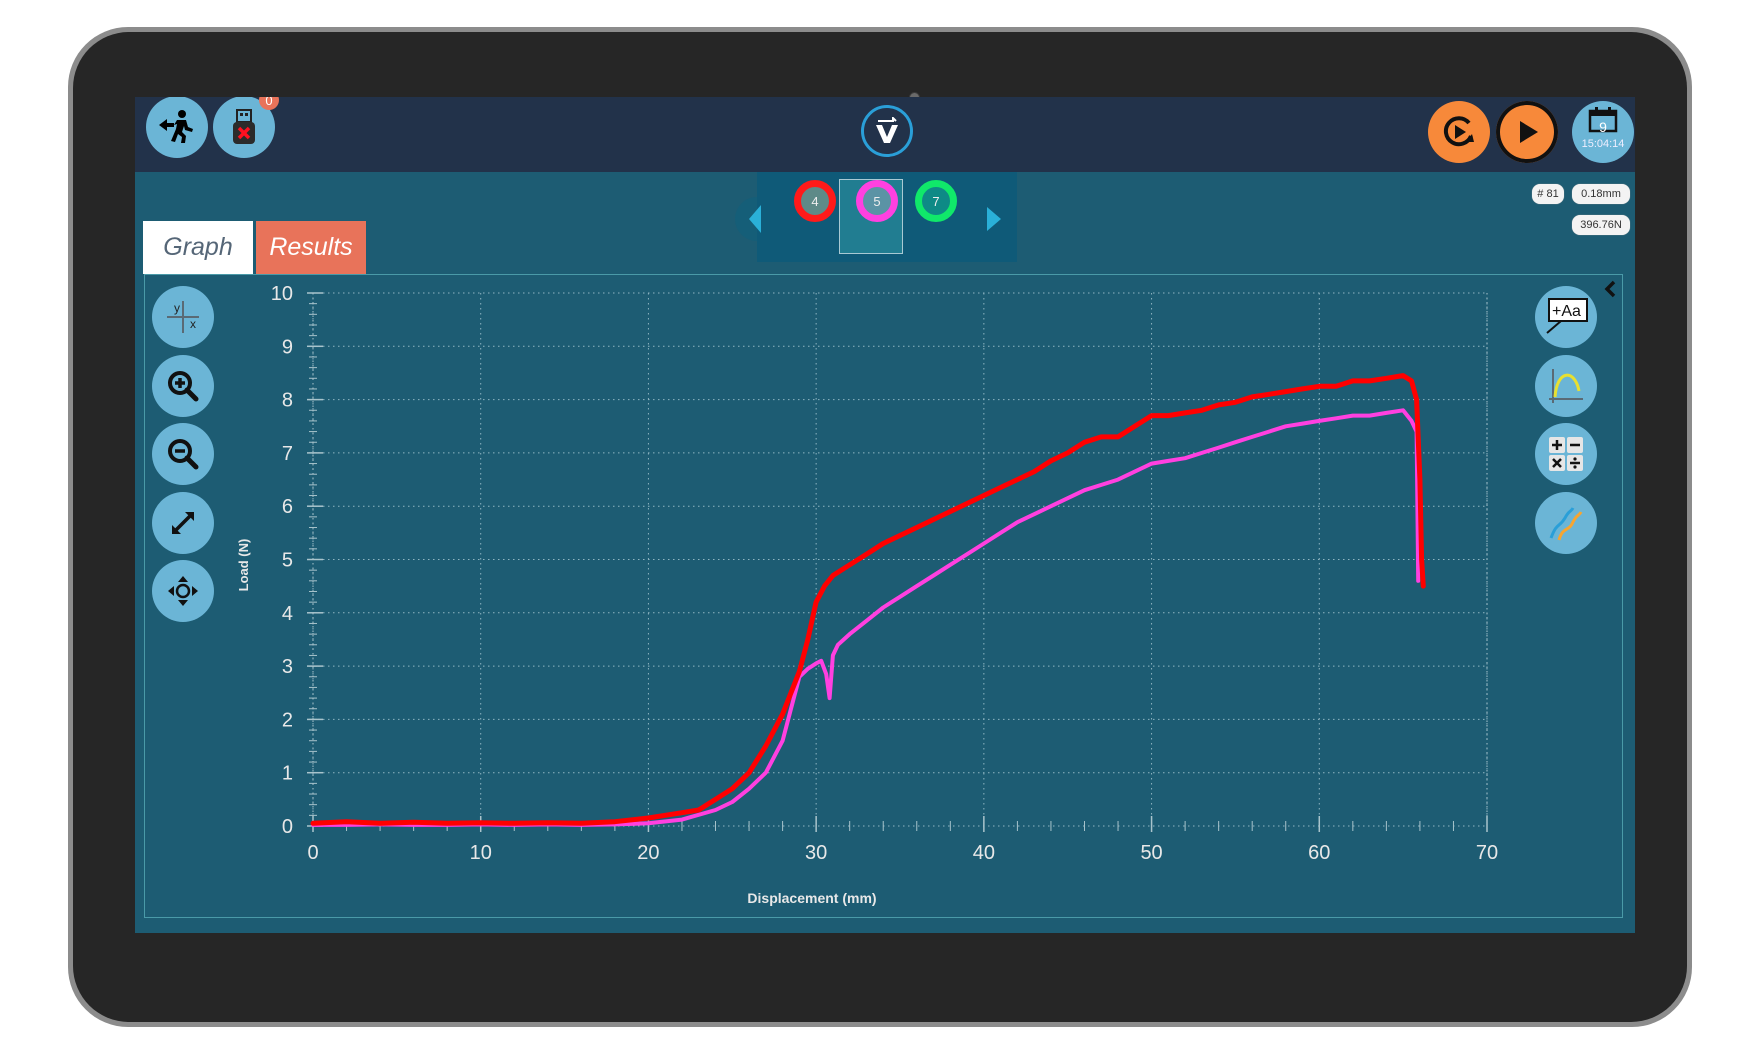 The width and height of the screenshot is (1738, 1045). Describe the element at coordinates (287, 507) in the screenshot. I see `y-tick-label: 6` at that location.